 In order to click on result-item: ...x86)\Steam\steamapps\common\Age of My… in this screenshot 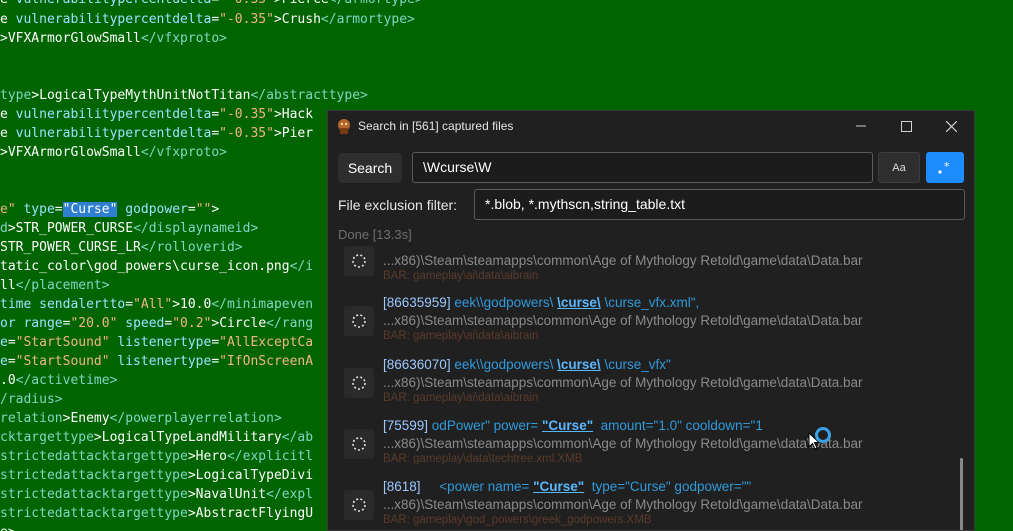, I will do `click(648, 268)`.